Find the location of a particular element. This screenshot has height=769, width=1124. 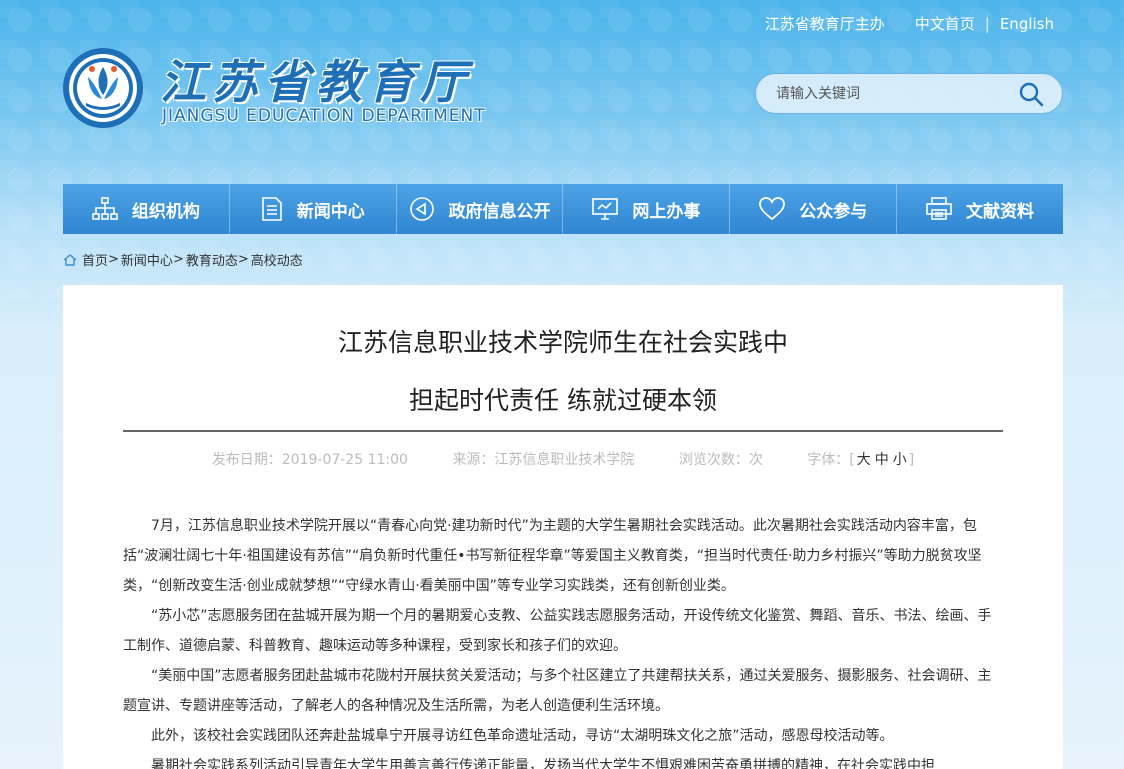

article-title-line1: 江苏信息职业技术学院师生在社会实践中 is located at coordinates (562, 342).